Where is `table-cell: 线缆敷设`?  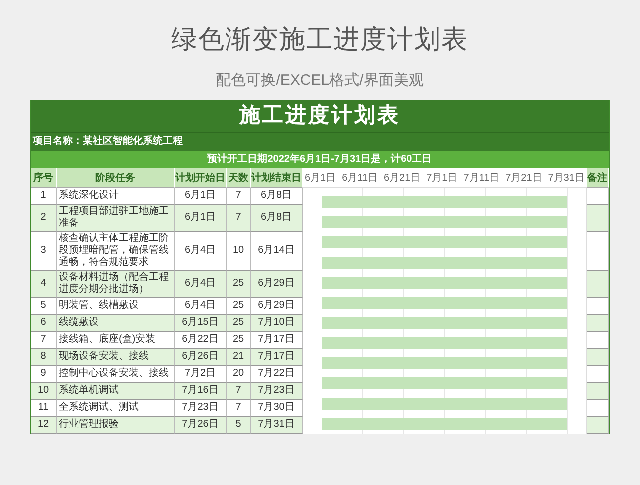
table-cell: 线缆敷设 is located at coordinates (116, 323).